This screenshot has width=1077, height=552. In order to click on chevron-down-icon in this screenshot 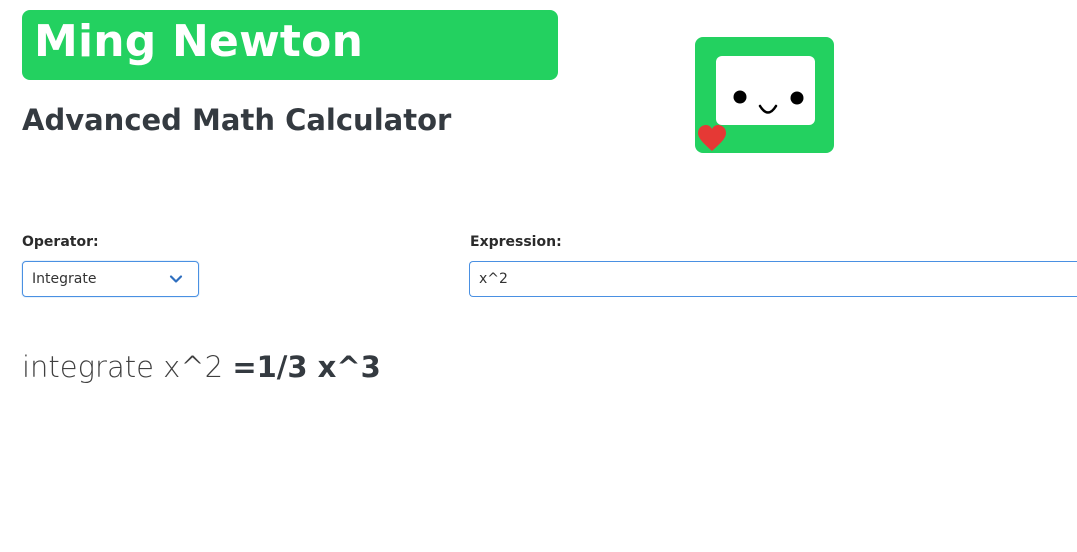, I will do `click(176, 279)`.